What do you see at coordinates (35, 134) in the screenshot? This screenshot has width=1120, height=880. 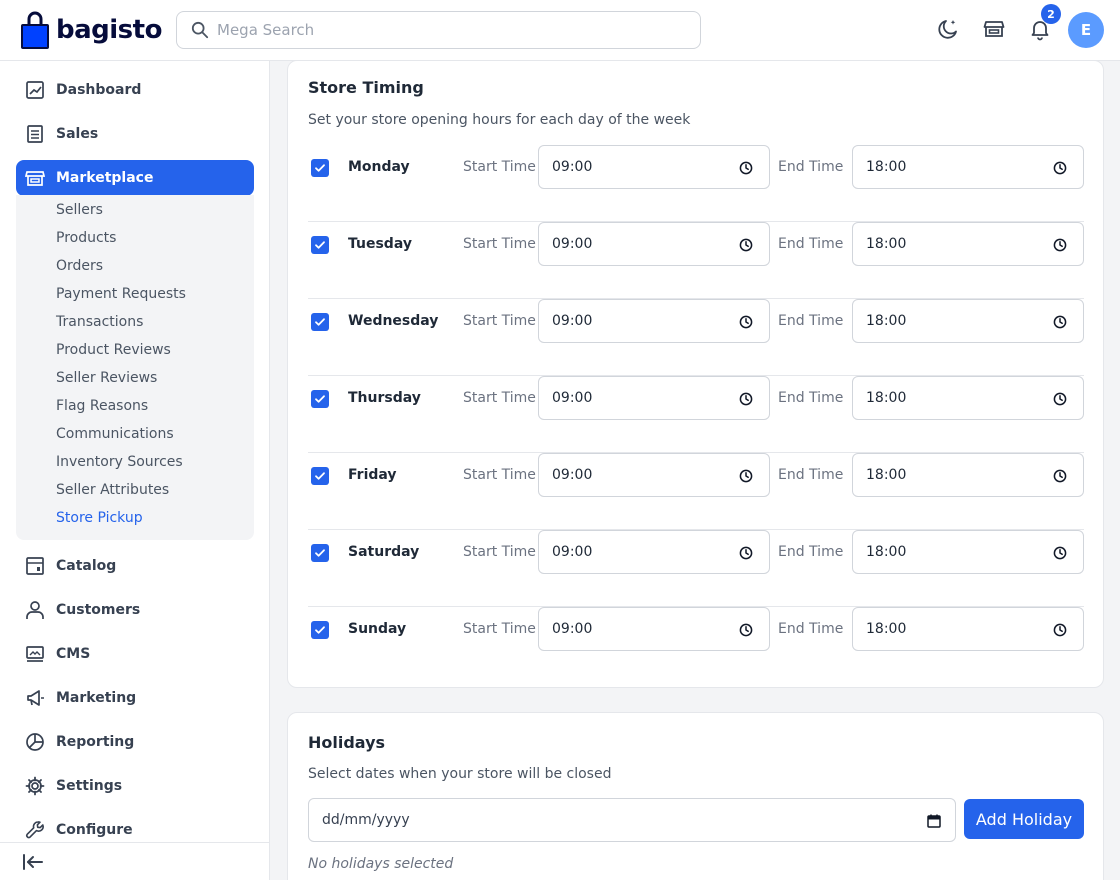 I see `sales-icon` at bounding box center [35, 134].